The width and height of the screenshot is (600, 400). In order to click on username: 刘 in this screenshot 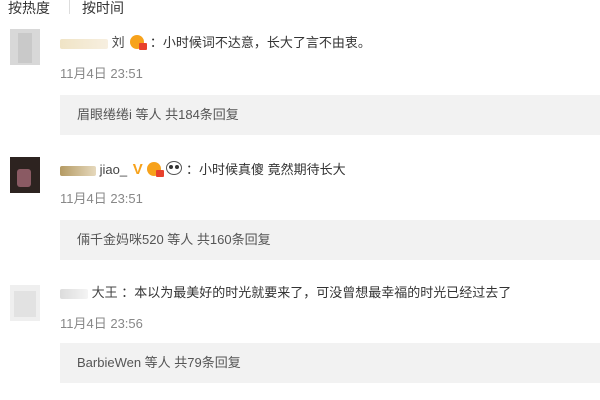, I will do `click(94, 42)`.